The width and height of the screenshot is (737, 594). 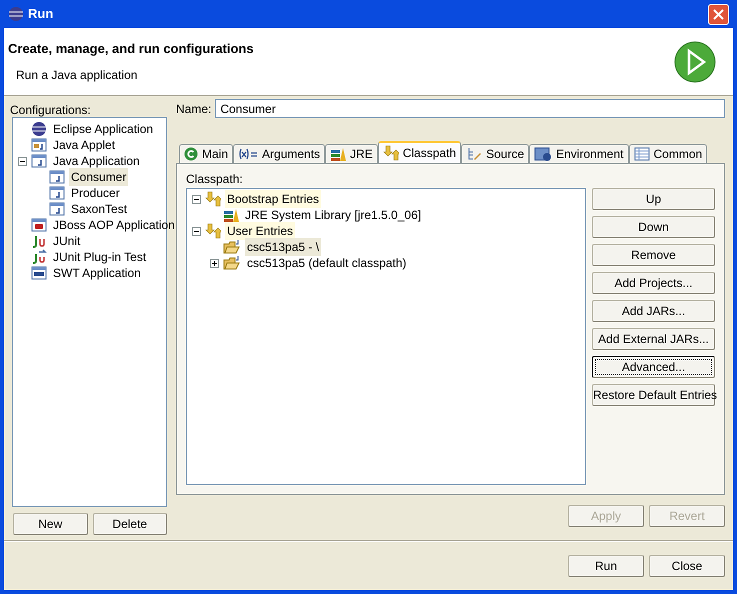 I want to click on environment-icon, so click(x=543, y=154).